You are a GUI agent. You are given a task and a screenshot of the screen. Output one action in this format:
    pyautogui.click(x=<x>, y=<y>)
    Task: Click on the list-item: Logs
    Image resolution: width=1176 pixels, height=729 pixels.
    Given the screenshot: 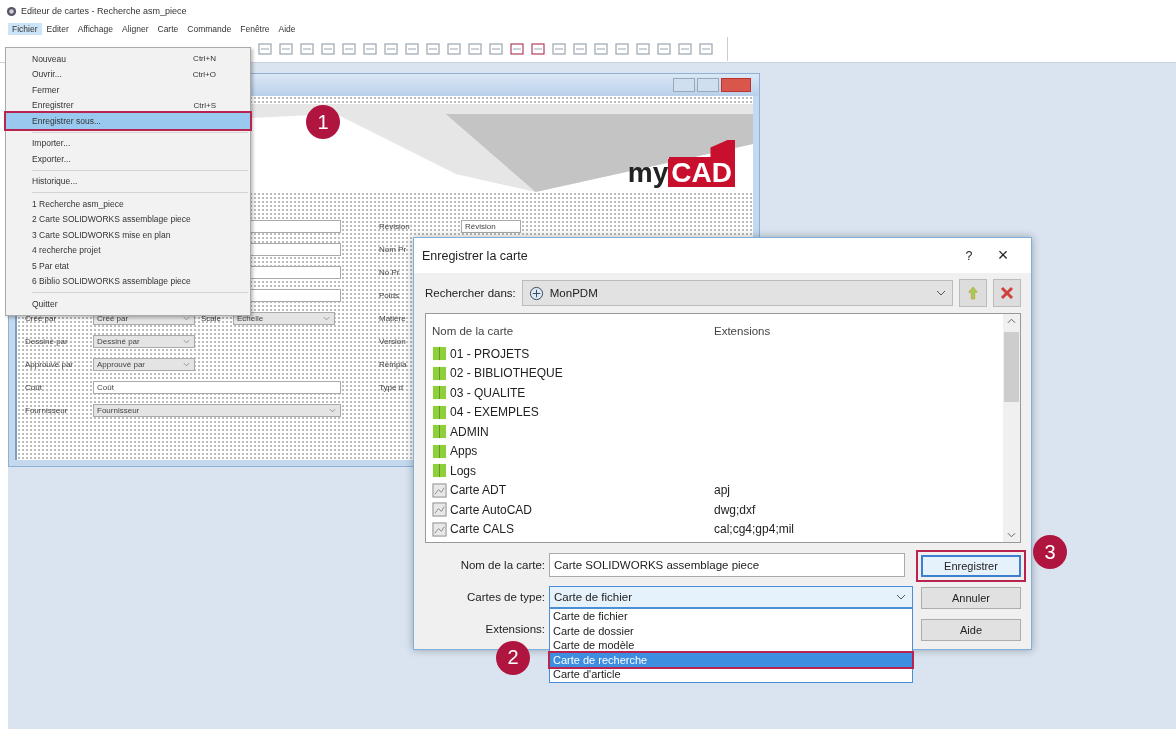 What is the action you would take?
    pyautogui.click(x=463, y=470)
    